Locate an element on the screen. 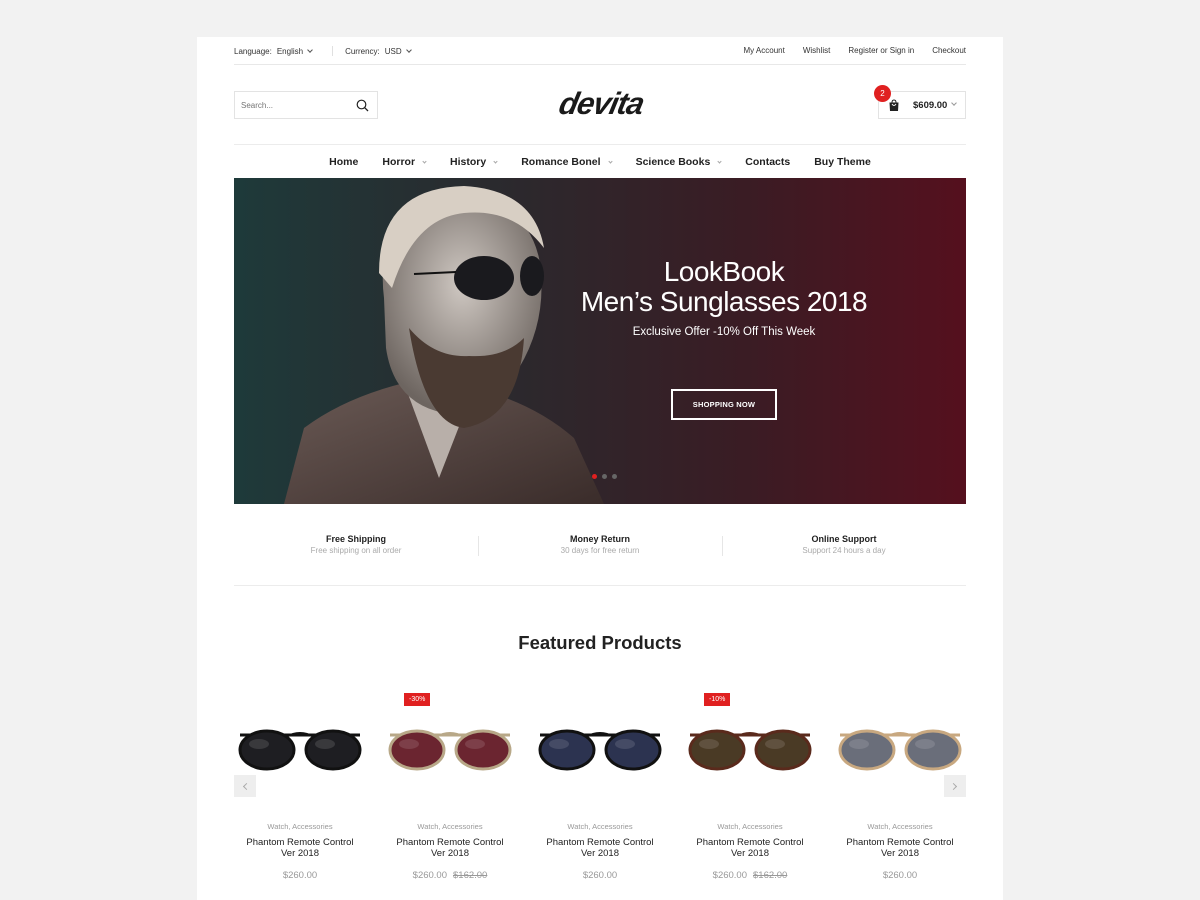 This screenshot has width=1200, height=900. nav-item-label: History is located at coordinates (468, 162).